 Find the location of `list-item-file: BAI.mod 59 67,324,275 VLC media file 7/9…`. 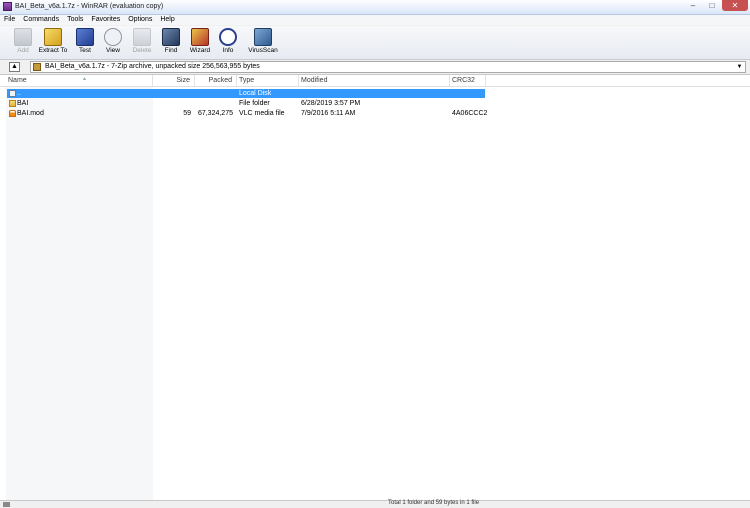

list-item-file: BAI.mod 59 67,324,275 VLC media file 7/9… is located at coordinates (375, 113).